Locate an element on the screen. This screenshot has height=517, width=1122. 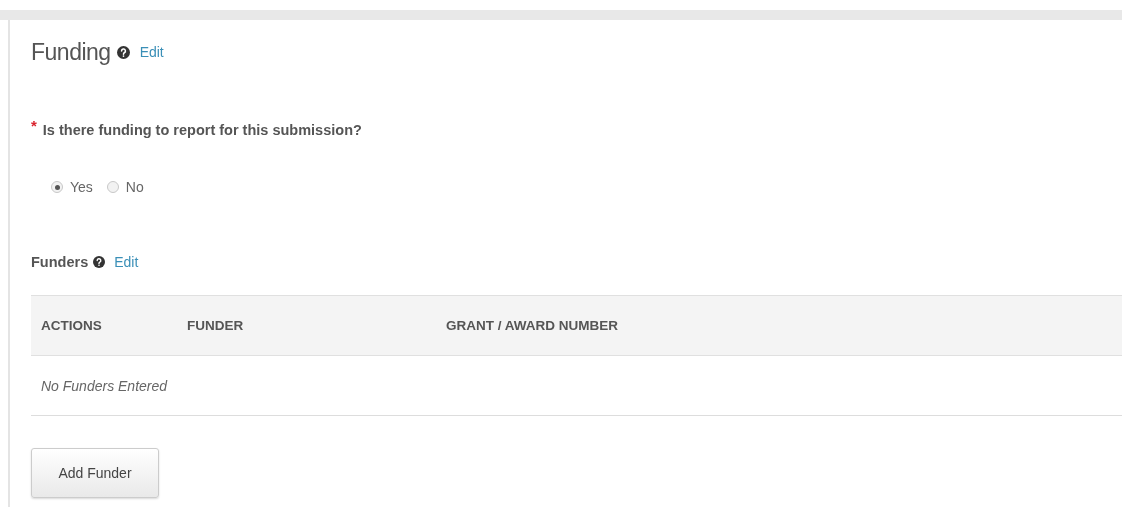
column-header: GRANT / AWARD NUMBER is located at coordinates (779, 325).